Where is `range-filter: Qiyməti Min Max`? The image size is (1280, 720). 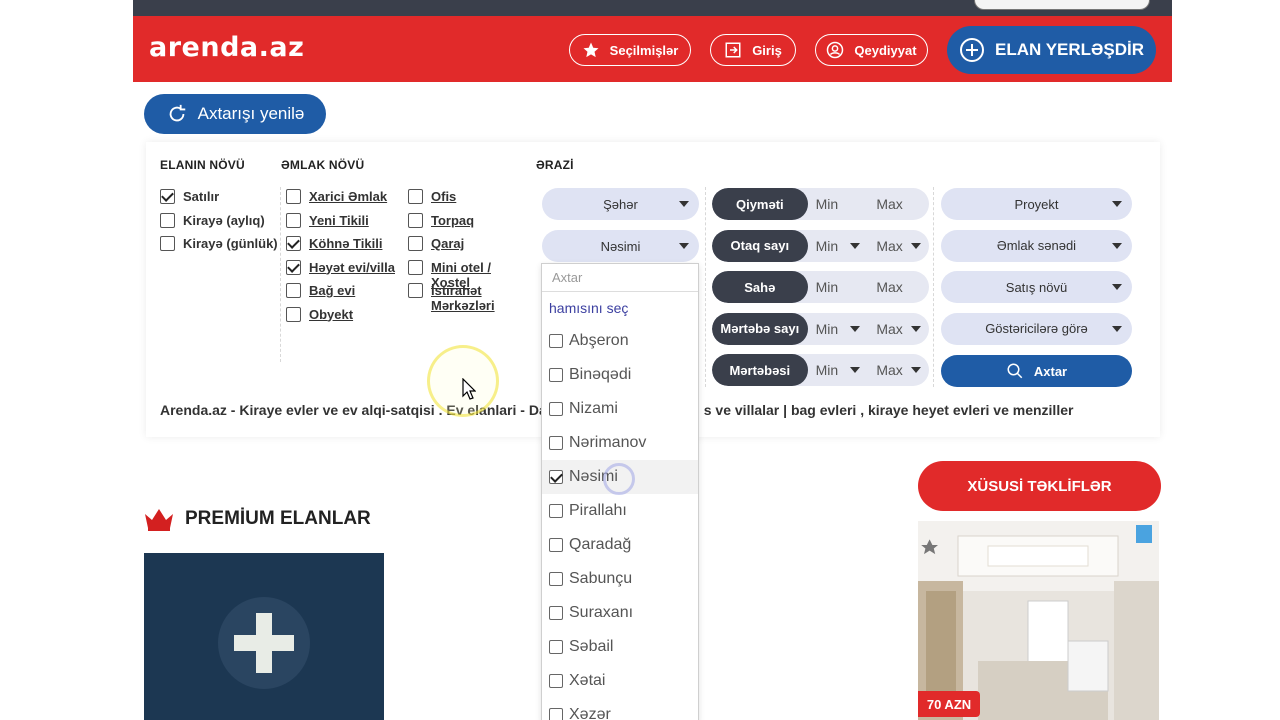 range-filter: Qiyməti Min Max is located at coordinates (820, 204).